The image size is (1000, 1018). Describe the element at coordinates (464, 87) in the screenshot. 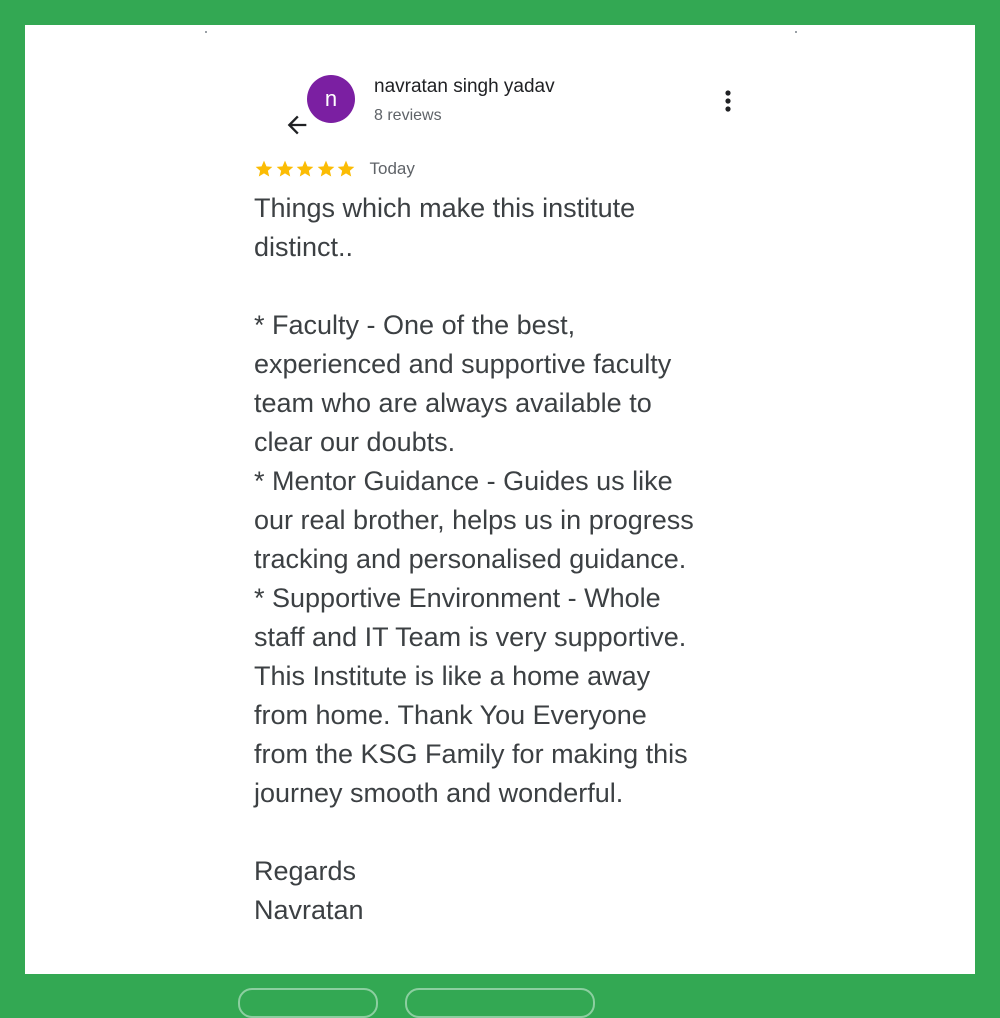

I see `reviewer-name: navratan singh yadav` at that location.